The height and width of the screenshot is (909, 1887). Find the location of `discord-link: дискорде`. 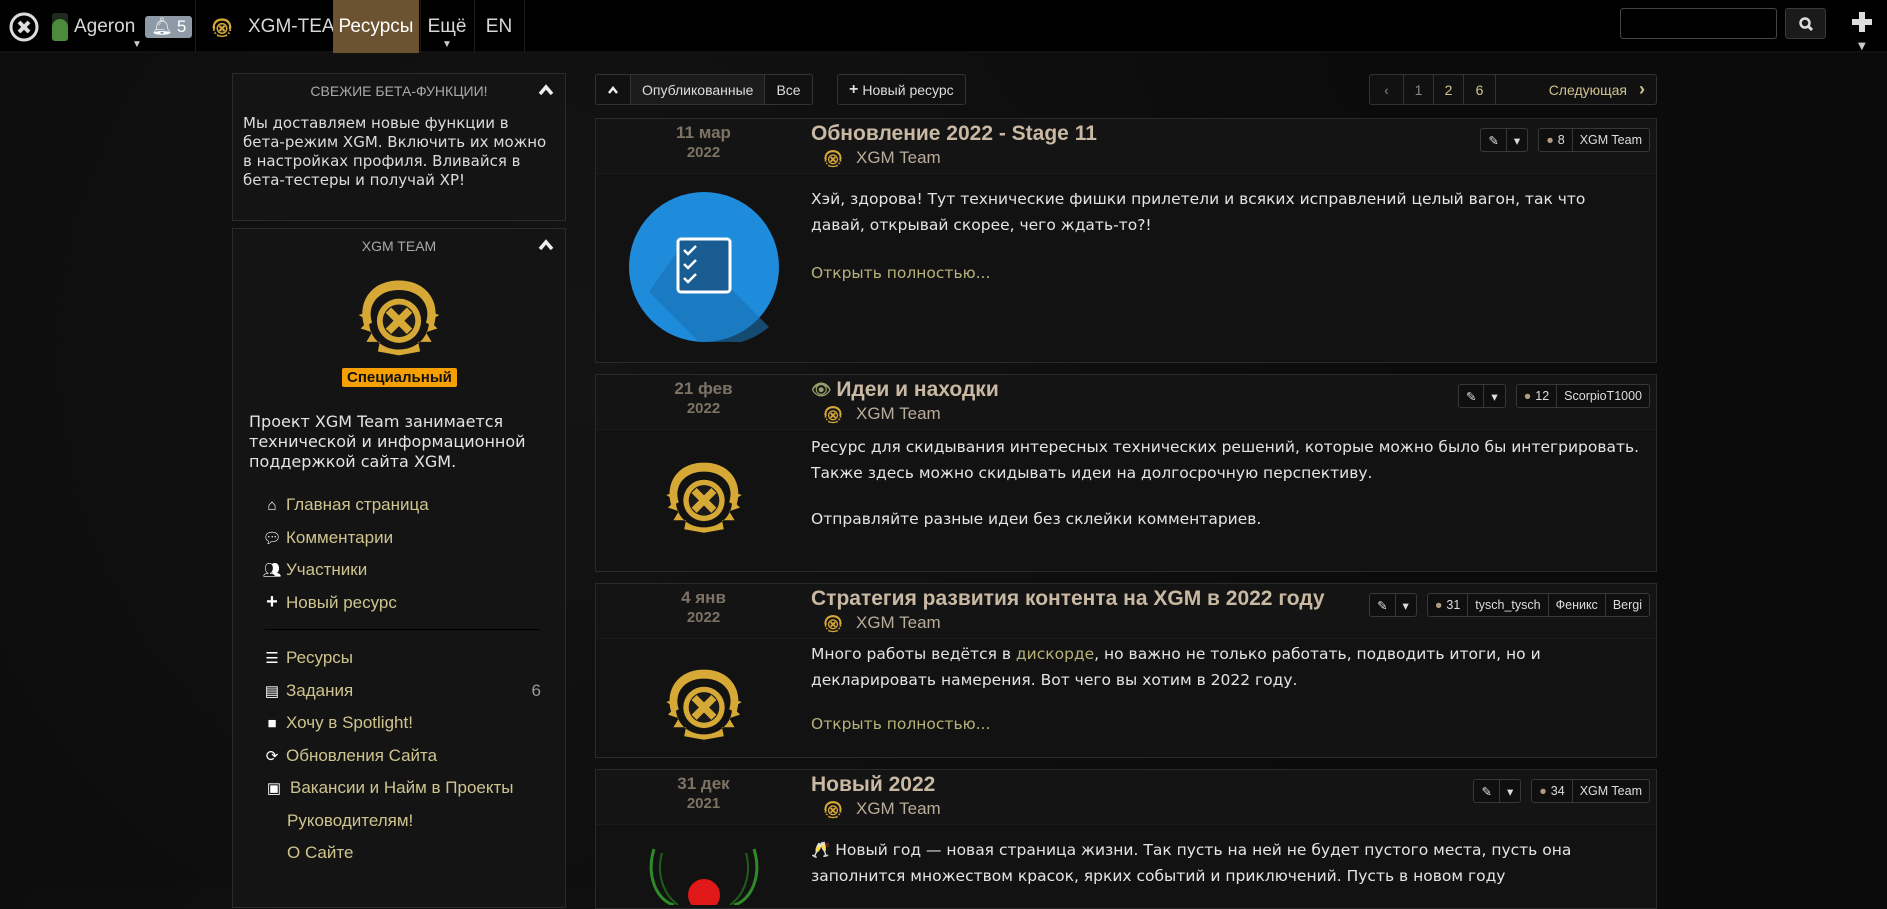

discord-link: дискорде is located at coordinates (1055, 654).